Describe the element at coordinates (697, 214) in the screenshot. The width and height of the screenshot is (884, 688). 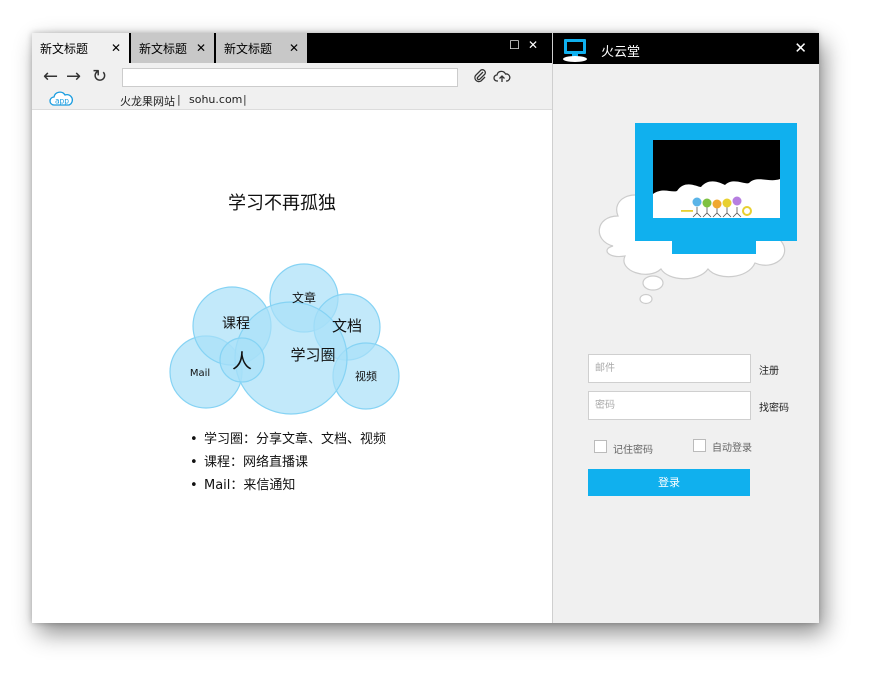
I see `monitor-cloud-illustration` at that location.